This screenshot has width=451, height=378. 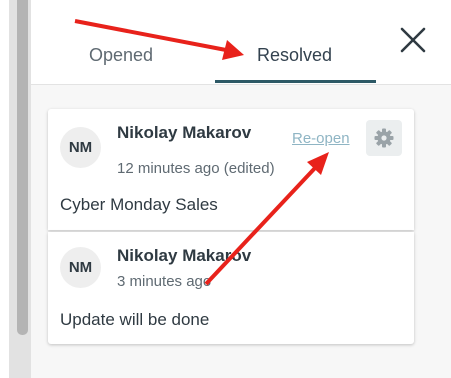 I want to click on close-icon, so click(x=413, y=40).